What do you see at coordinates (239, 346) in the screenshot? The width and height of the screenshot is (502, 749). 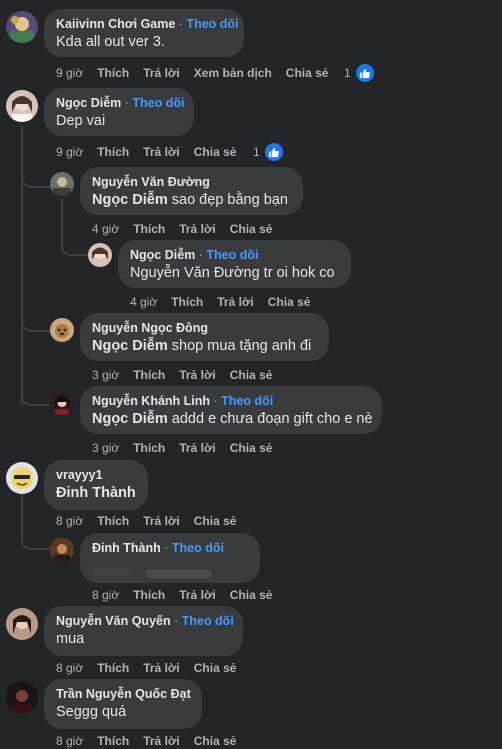 I see `comment-text: shop mua tặng anh đi` at bounding box center [239, 346].